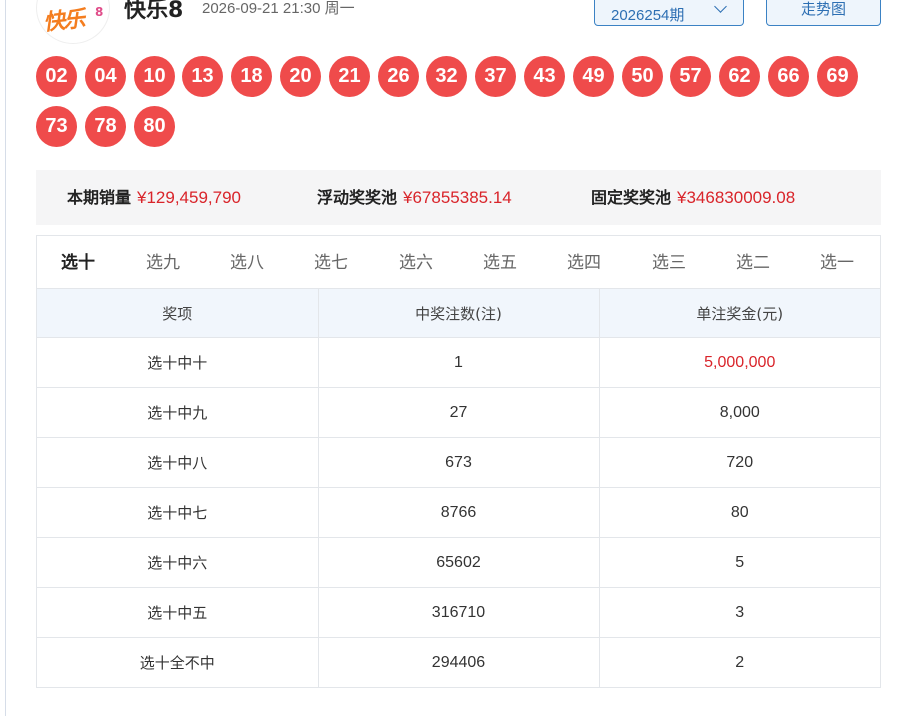 This screenshot has width=903, height=716. What do you see at coordinates (495, 76) in the screenshot?
I see `number-ball: 37` at bounding box center [495, 76].